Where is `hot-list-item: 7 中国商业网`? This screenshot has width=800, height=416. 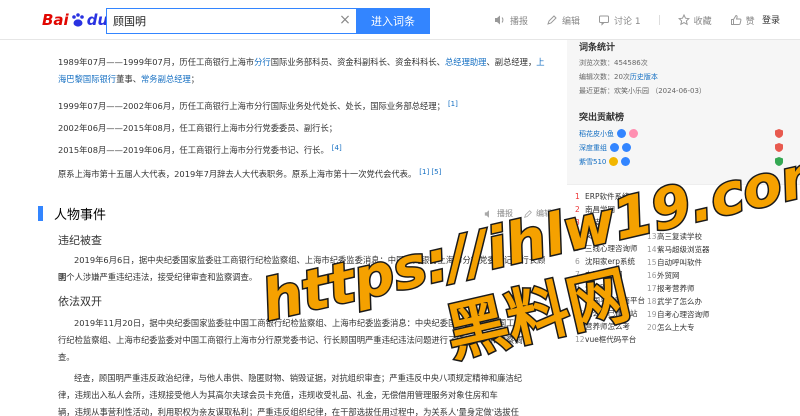 hot-list-item: 7 中国商业网 is located at coordinates (599, 274).